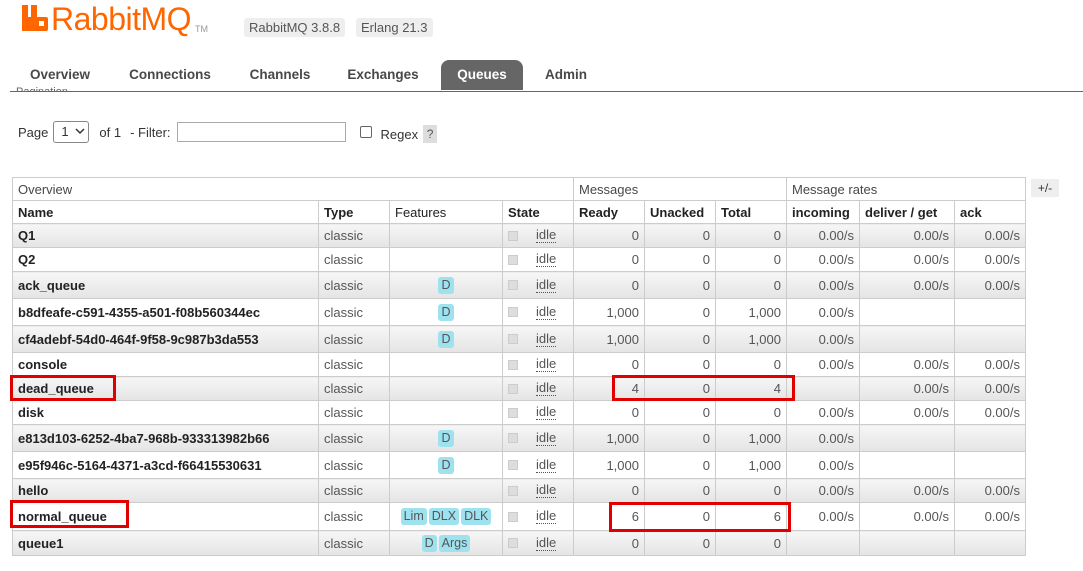 The image size is (1083, 571). Describe the element at coordinates (680, 212) in the screenshot. I see `column-header-unacked: Unacked` at that location.